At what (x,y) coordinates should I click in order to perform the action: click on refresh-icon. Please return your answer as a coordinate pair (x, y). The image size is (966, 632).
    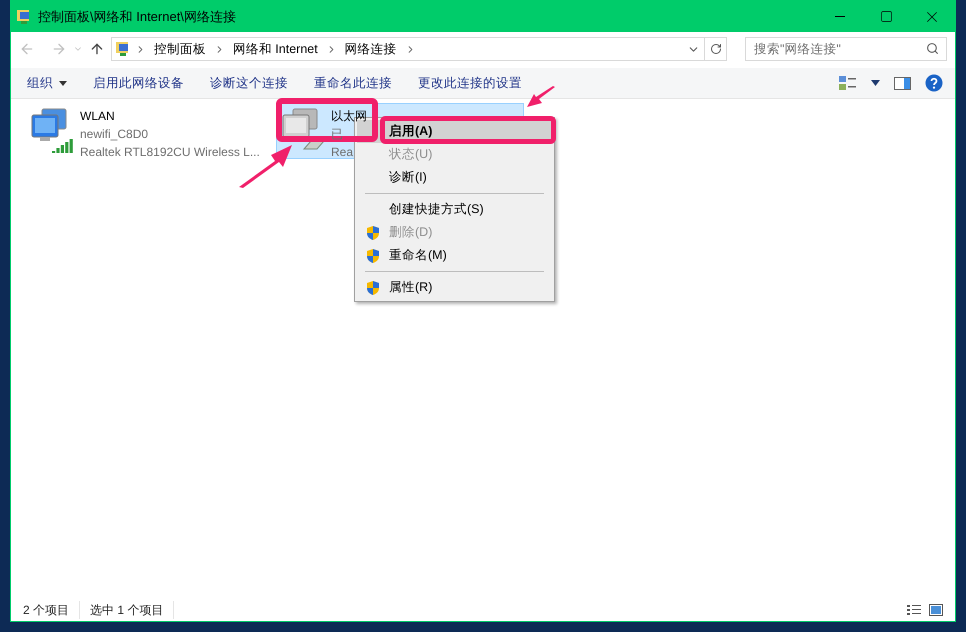
    Looking at the image, I should click on (716, 49).